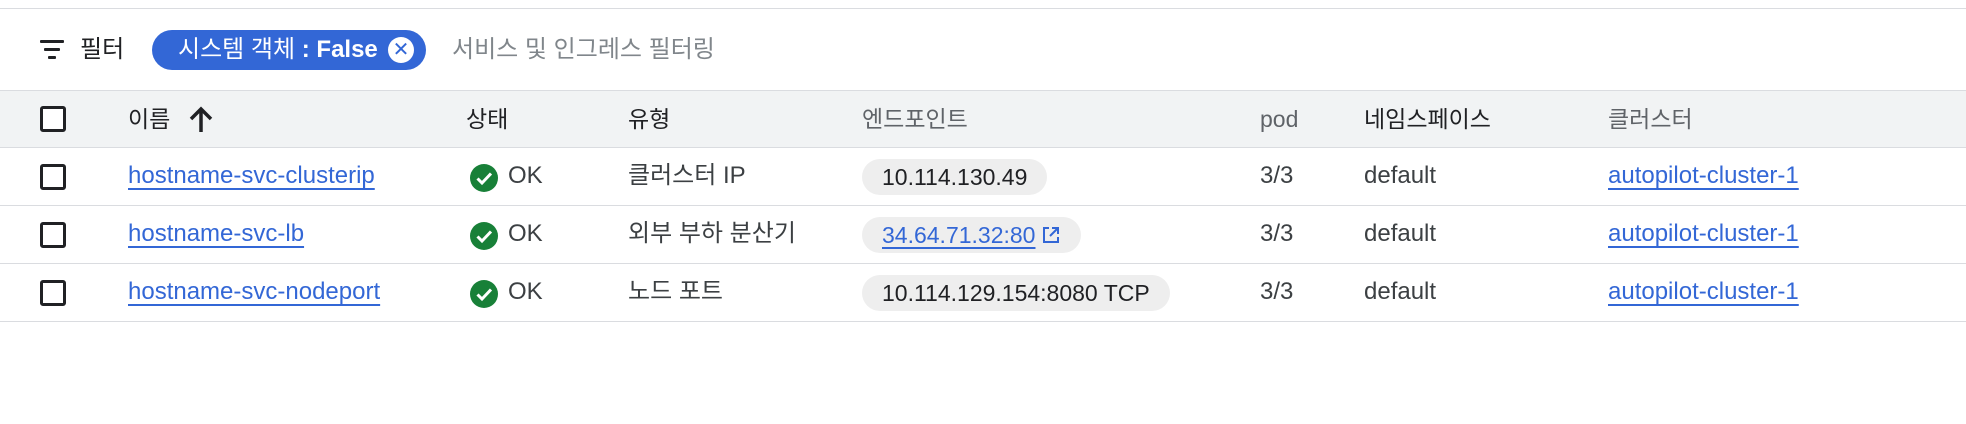 The height and width of the screenshot is (424, 1966). I want to click on service-type: 클러스터 IP, so click(687, 175).